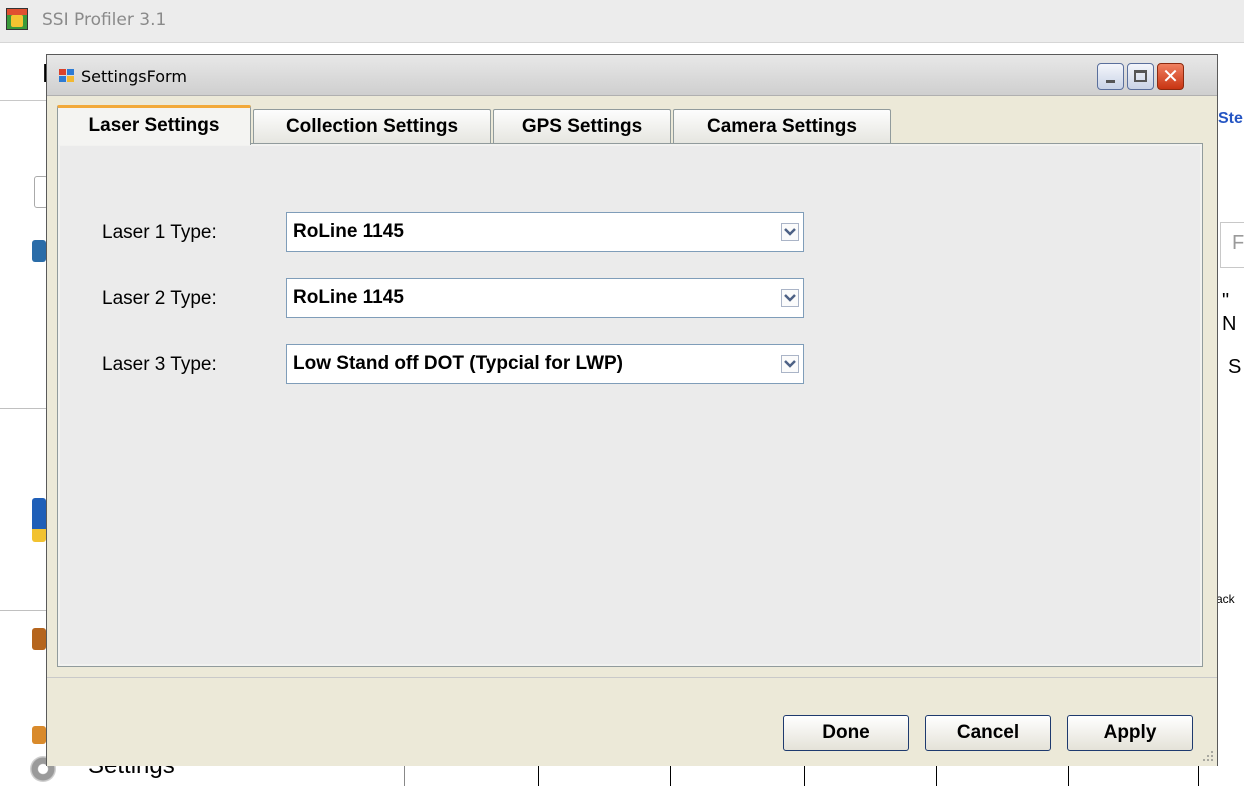 The width and height of the screenshot is (1244, 787). What do you see at coordinates (159, 232) in the screenshot?
I see `laser-1-type-label: Laser 1 Type:` at bounding box center [159, 232].